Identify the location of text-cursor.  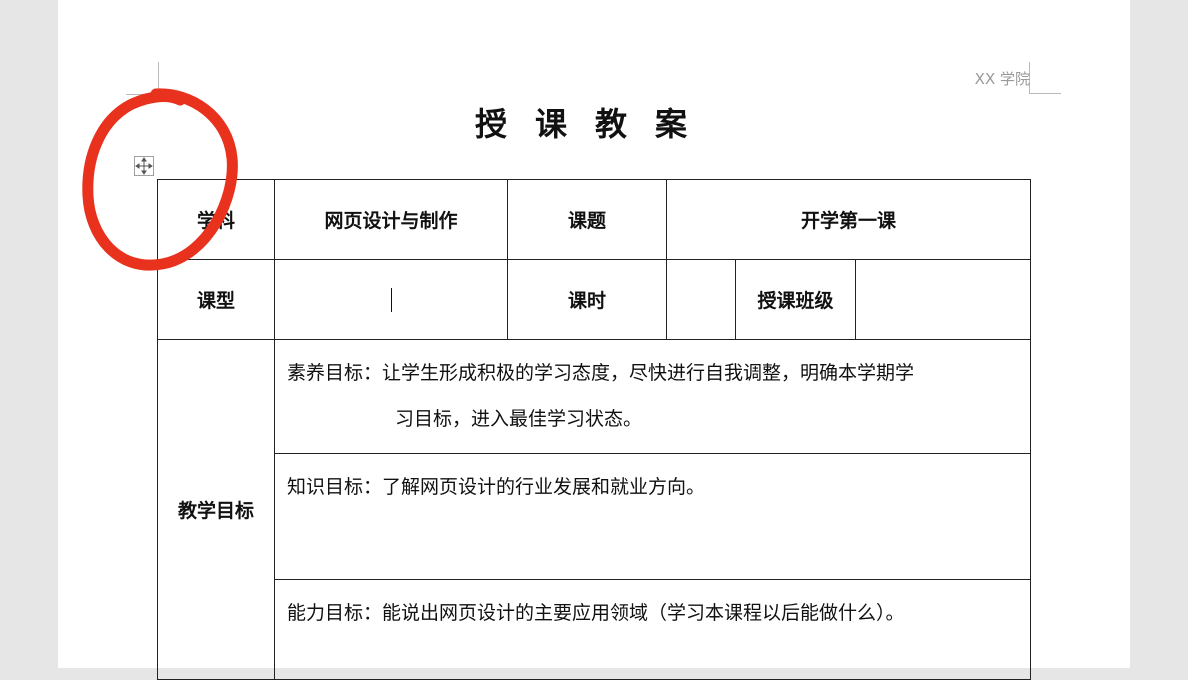
(391, 299).